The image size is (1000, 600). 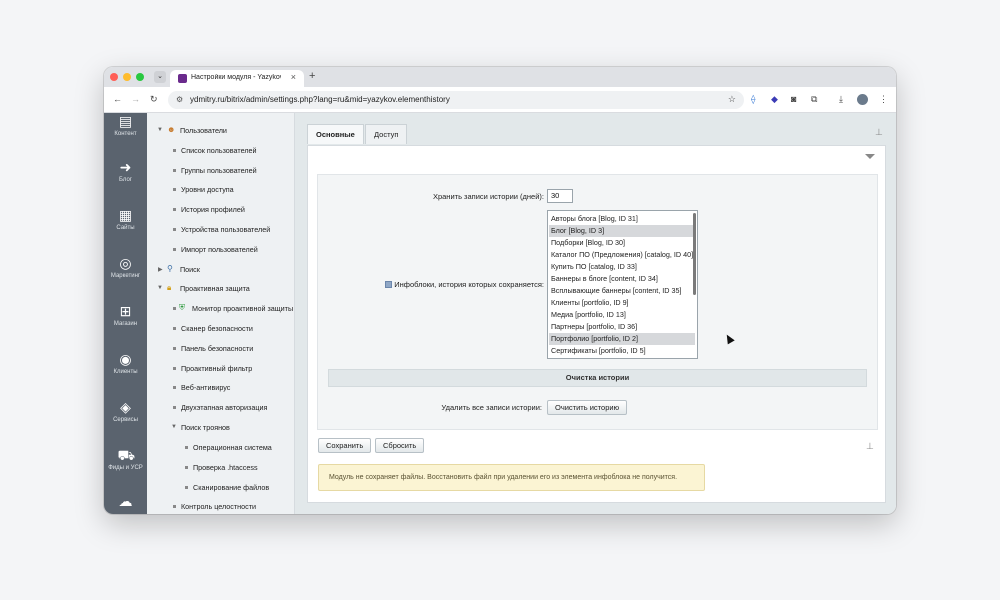 I want to click on rail-item-services: ◈ Сервисы, so click(x=125, y=411).